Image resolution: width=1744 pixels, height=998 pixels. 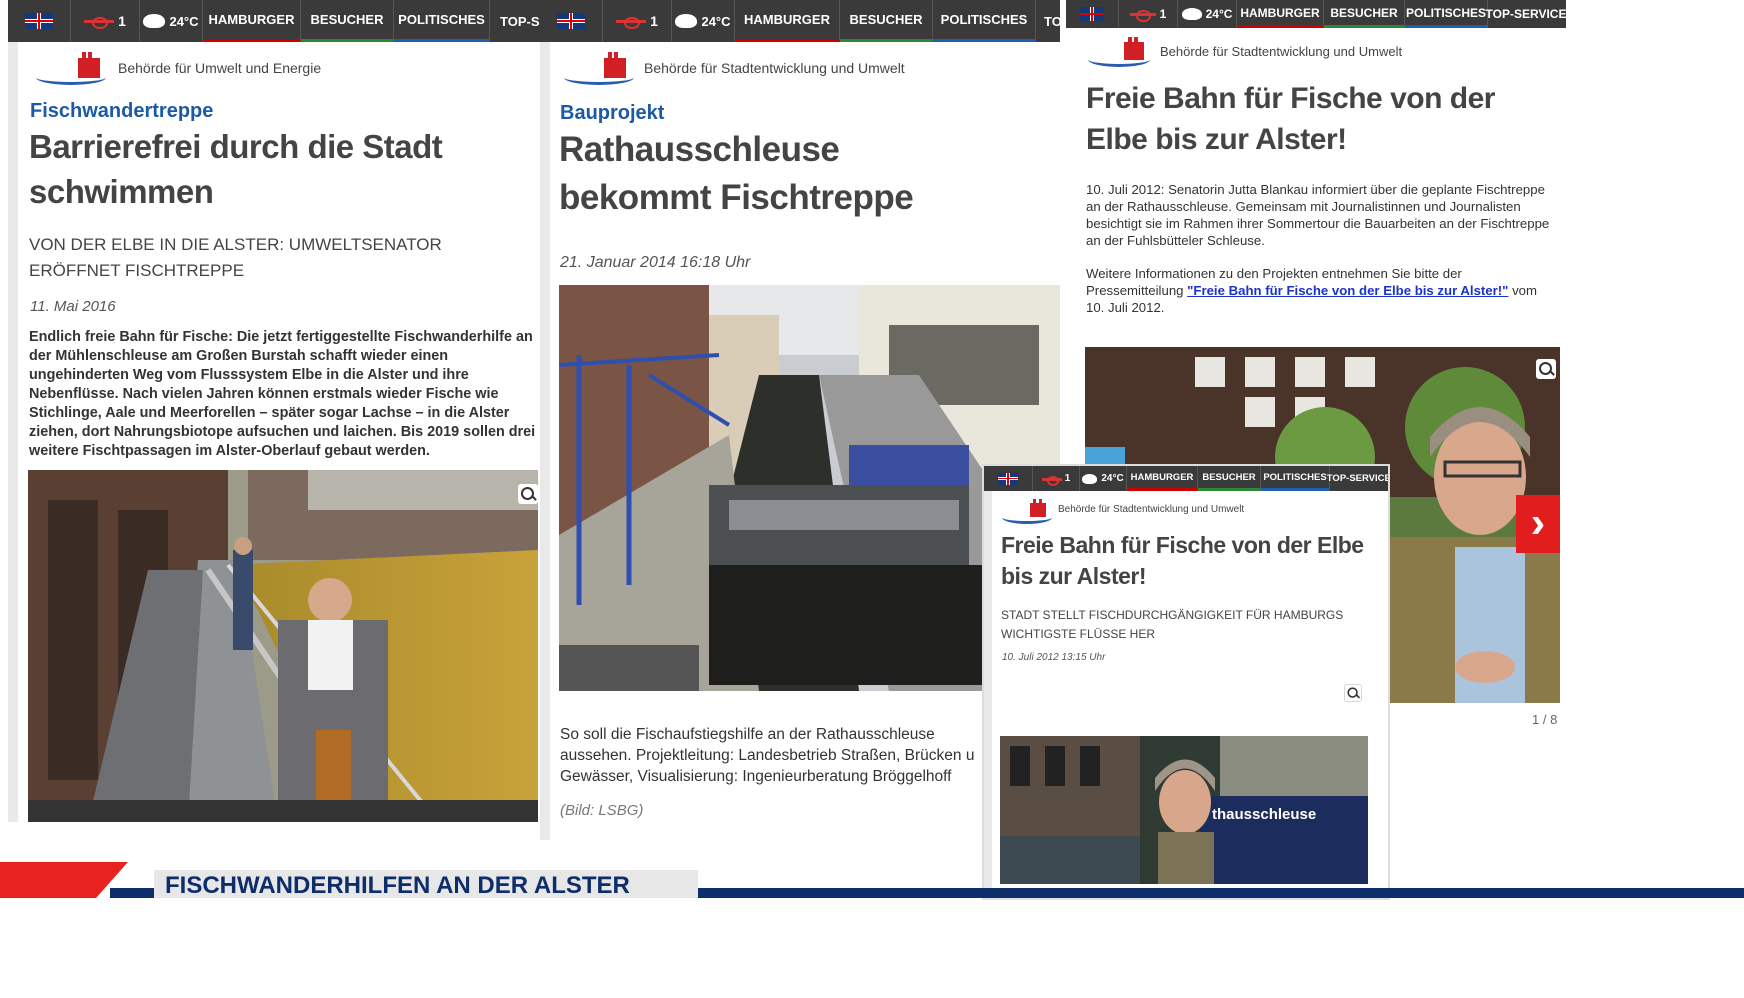 I want to click on article-date: 21. Januar 2014 16:18 Uhr, so click(x=655, y=262).